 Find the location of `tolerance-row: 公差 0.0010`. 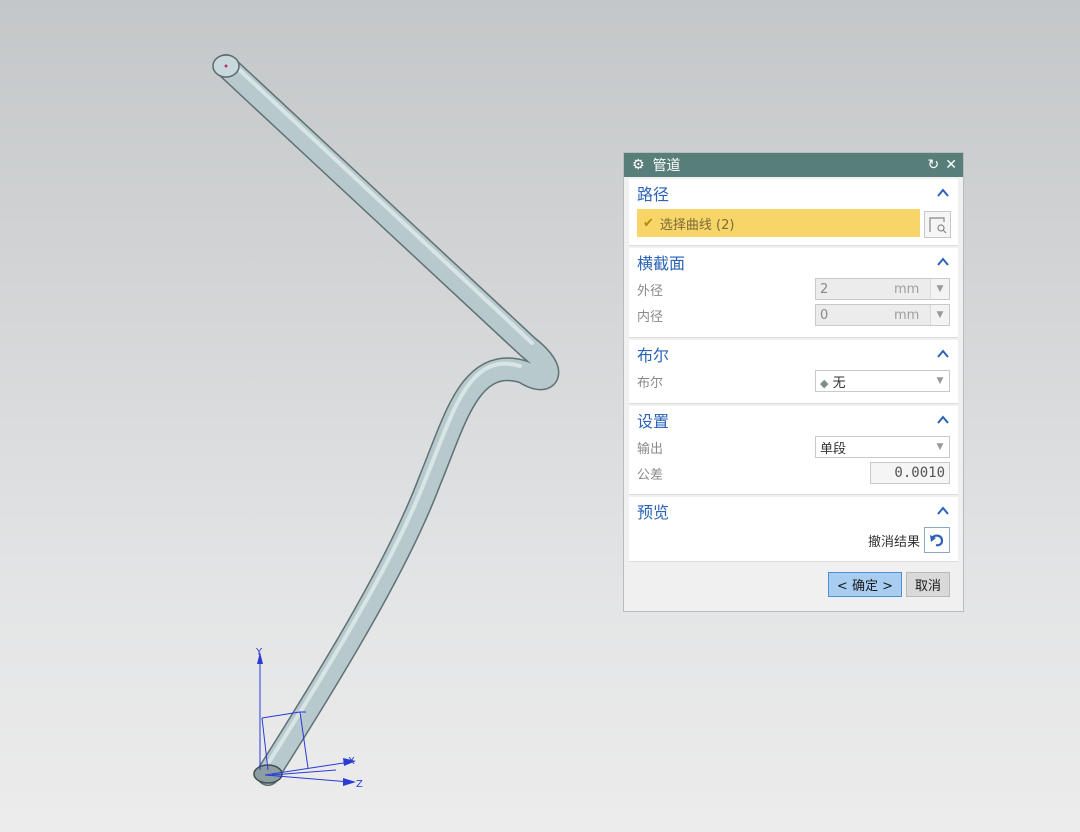

tolerance-row: 公差 0.0010 is located at coordinates (793, 473).